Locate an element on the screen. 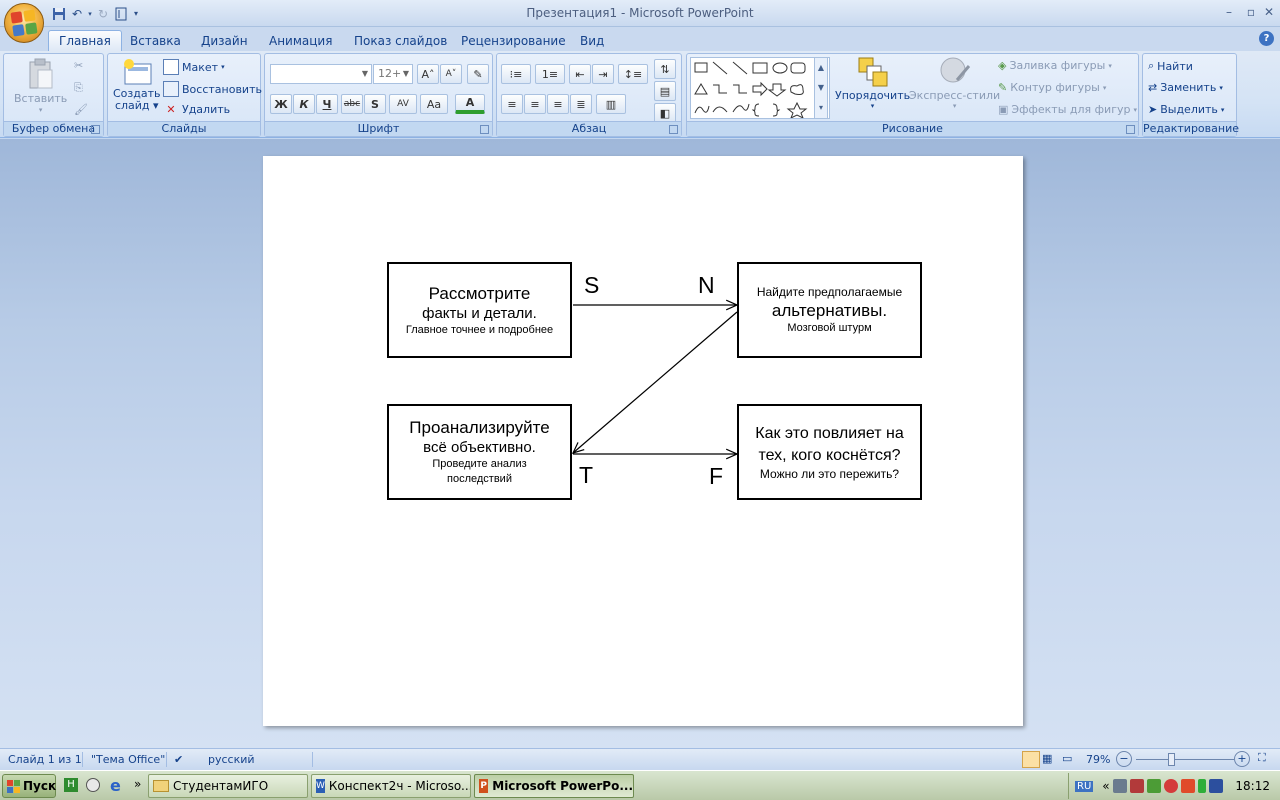 The width and height of the screenshot is (1280, 800). tab-insert: Вставка is located at coordinates (155, 40).